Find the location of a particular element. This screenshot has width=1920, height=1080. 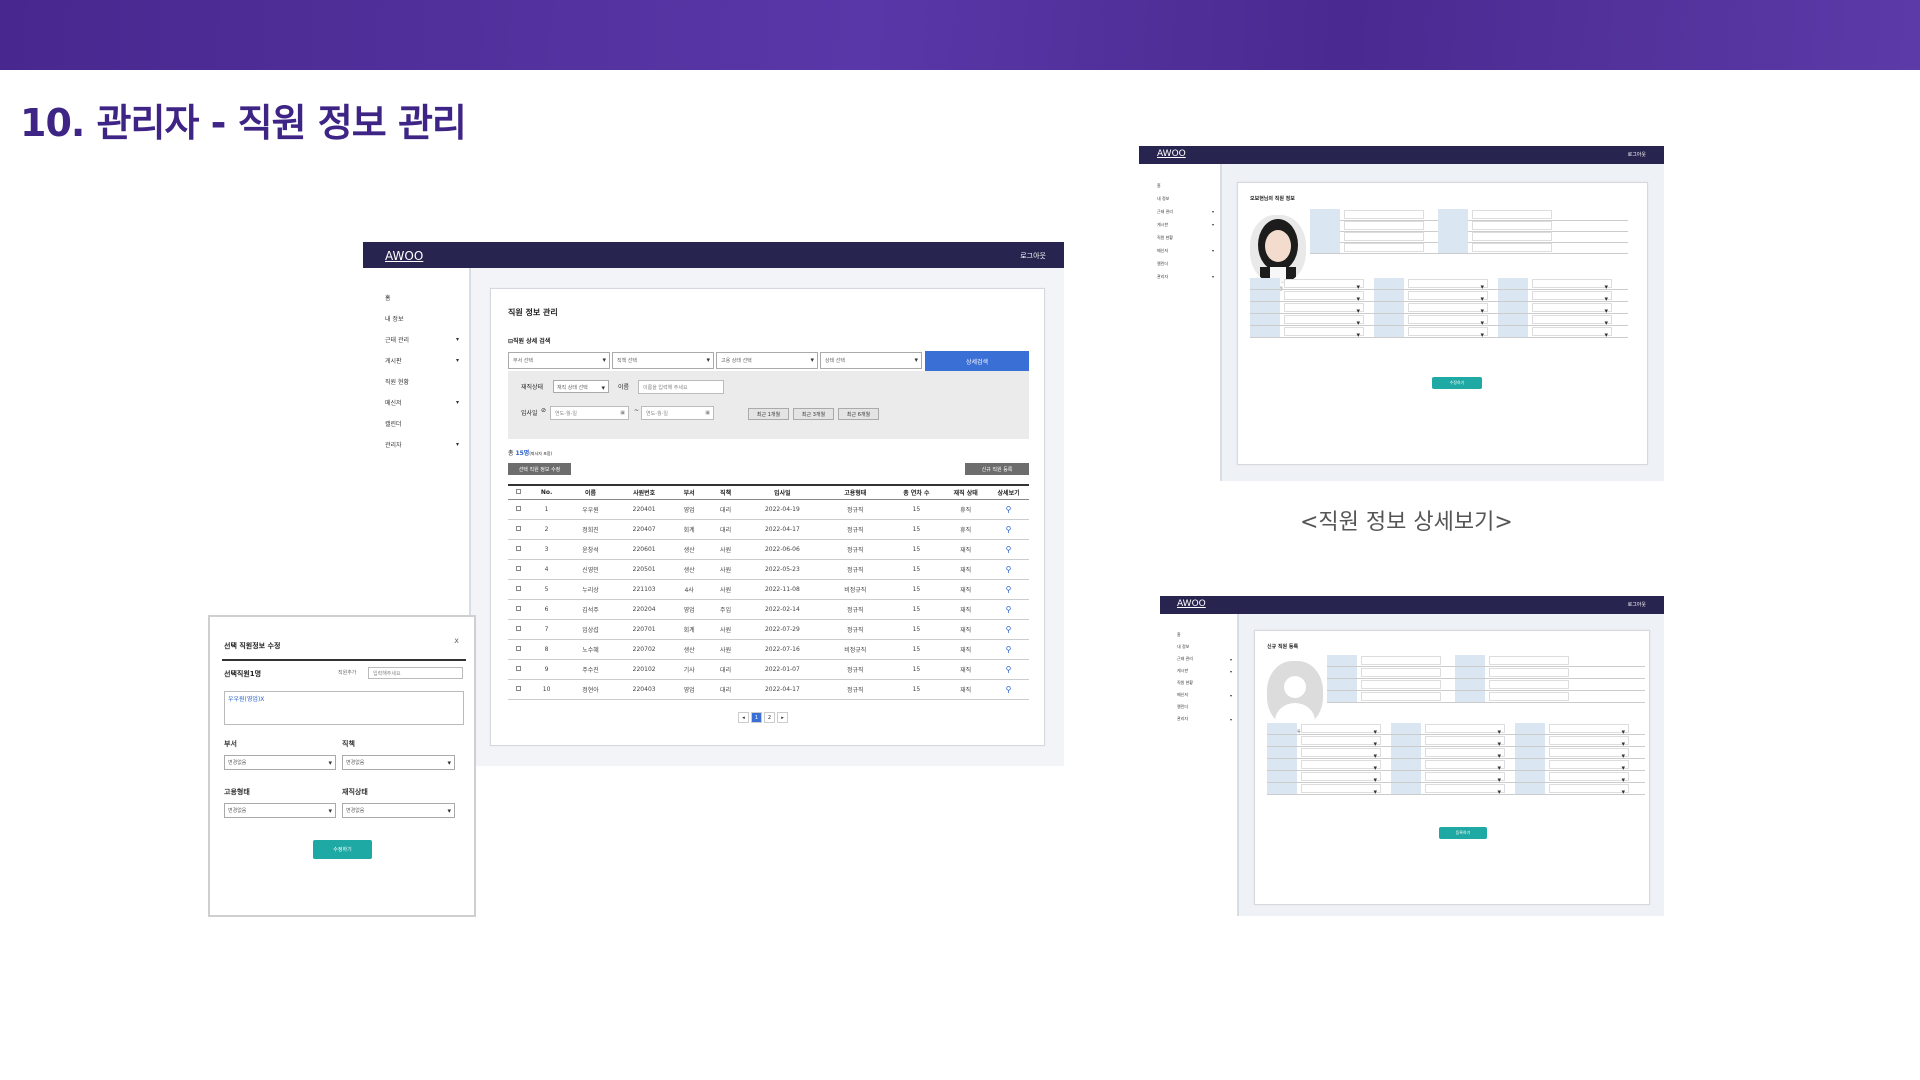

employment-select: 변경없음 is located at coordinates (280, 810).